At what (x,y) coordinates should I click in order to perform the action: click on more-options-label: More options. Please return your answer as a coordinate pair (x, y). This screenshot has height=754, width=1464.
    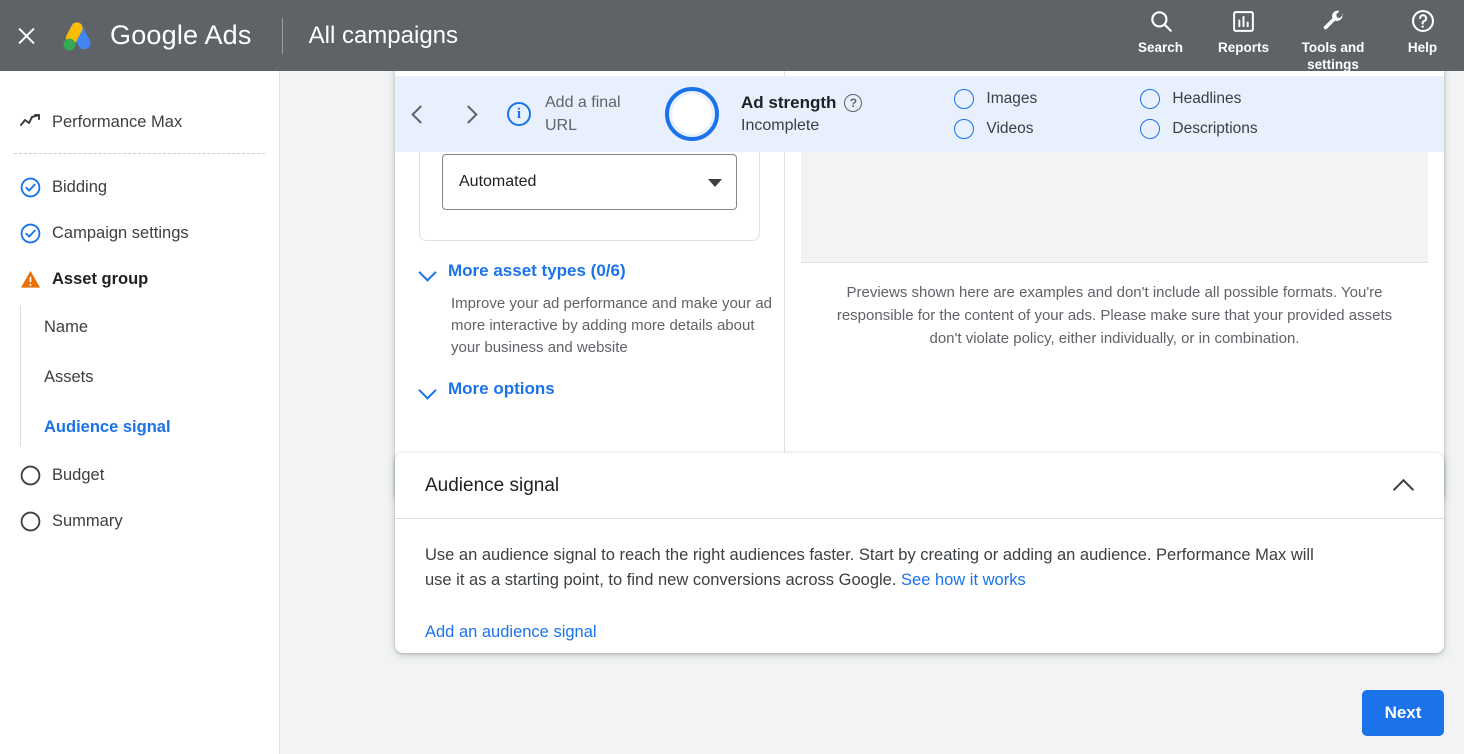
    Looking at the image, I should click on (501, 388).